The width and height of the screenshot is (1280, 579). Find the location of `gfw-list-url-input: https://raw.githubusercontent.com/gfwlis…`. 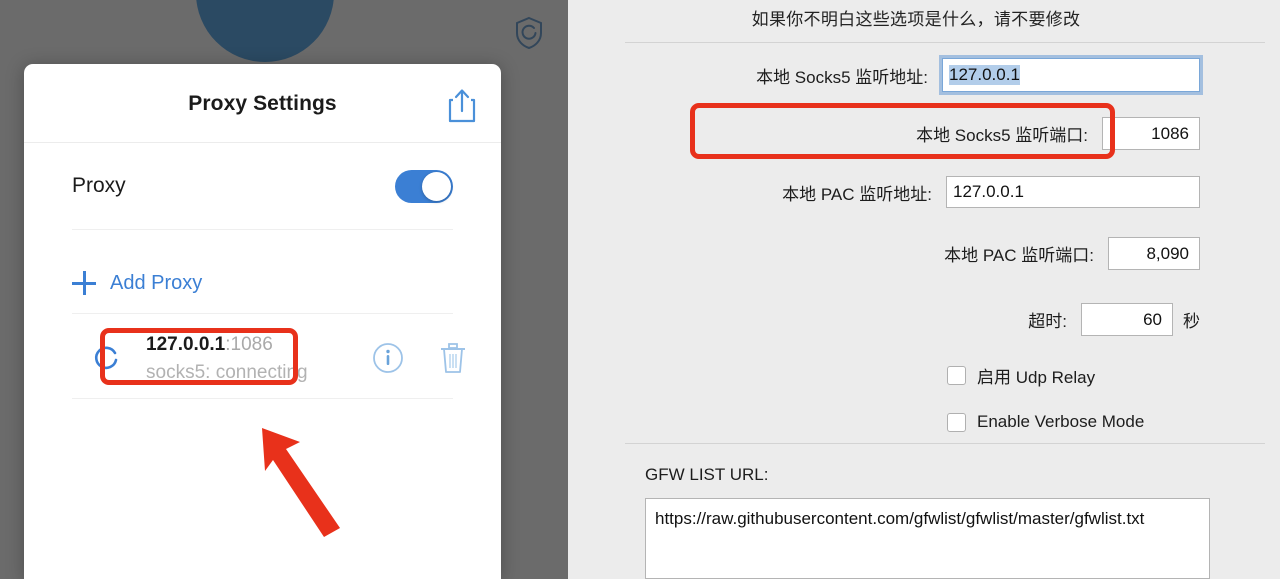

gfw-list-url-input: https://raw.githubusercontent.com/gfwlis… is located at coordinates (927, 538).